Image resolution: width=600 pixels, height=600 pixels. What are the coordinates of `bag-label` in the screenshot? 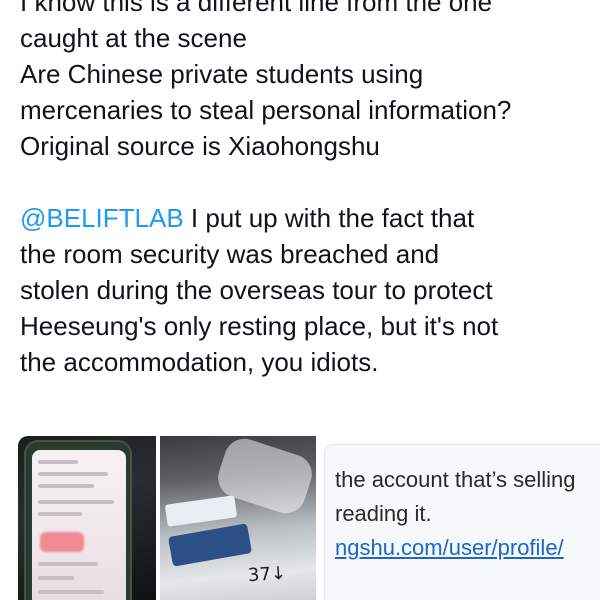 It's located at (201, 511).